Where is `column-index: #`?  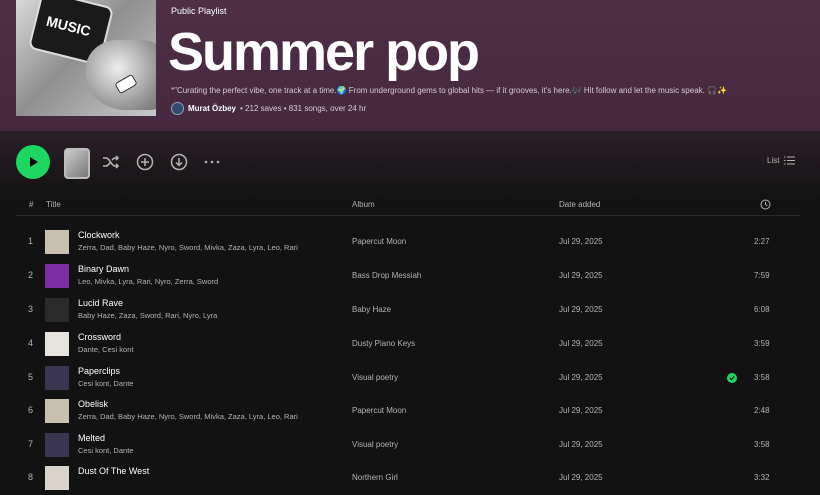 column-index: # is located at coordinates (31, 204).